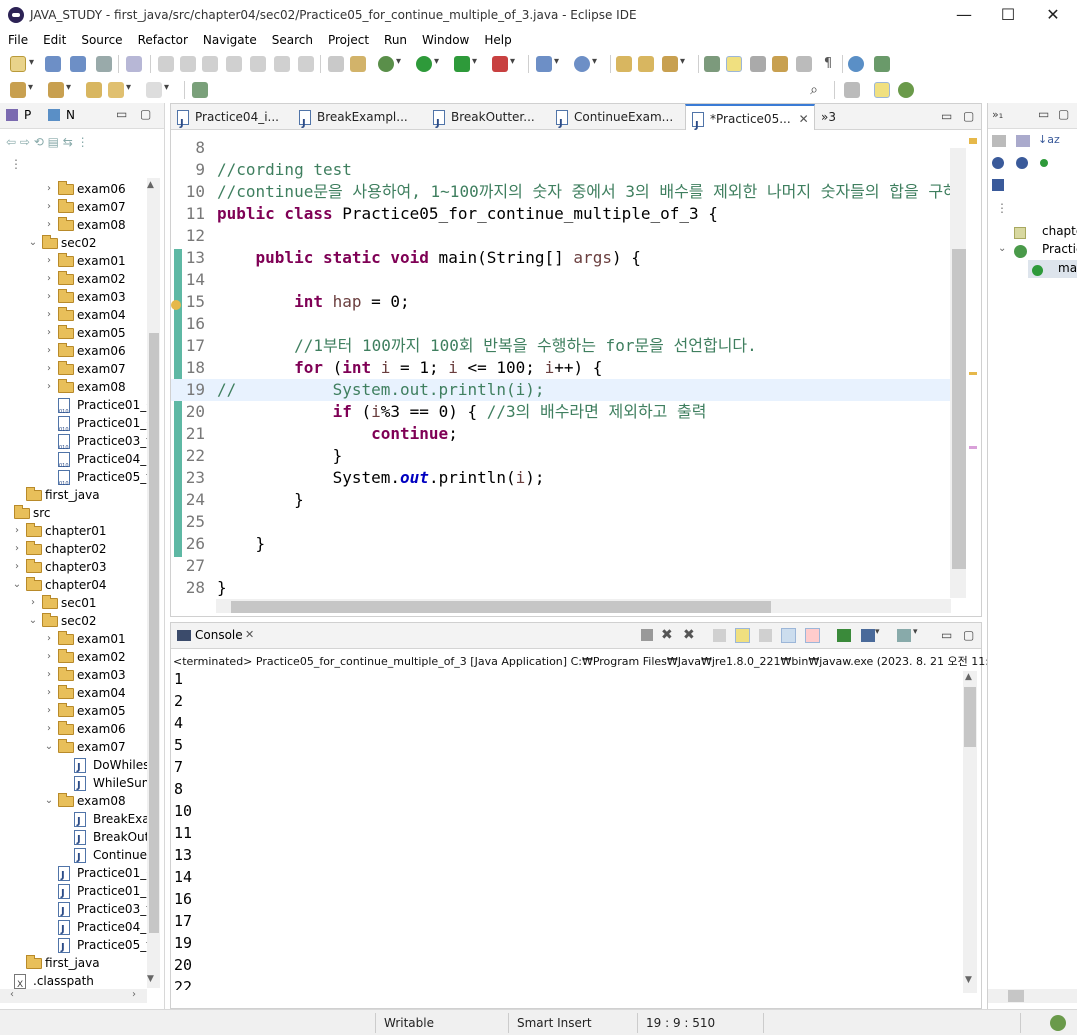 The width and height of the screenshot is (1077, 1035). I want to click on menu-run: Run, so click(395, 39).